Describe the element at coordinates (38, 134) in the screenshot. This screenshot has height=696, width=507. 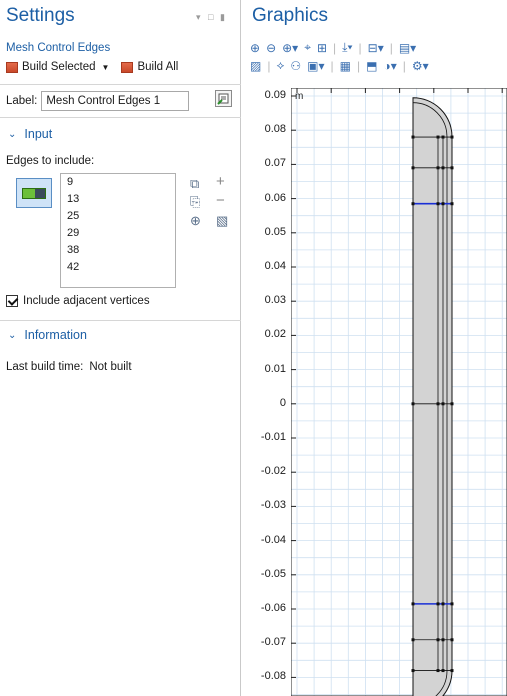
I see `input-section-title: Input` at that location.